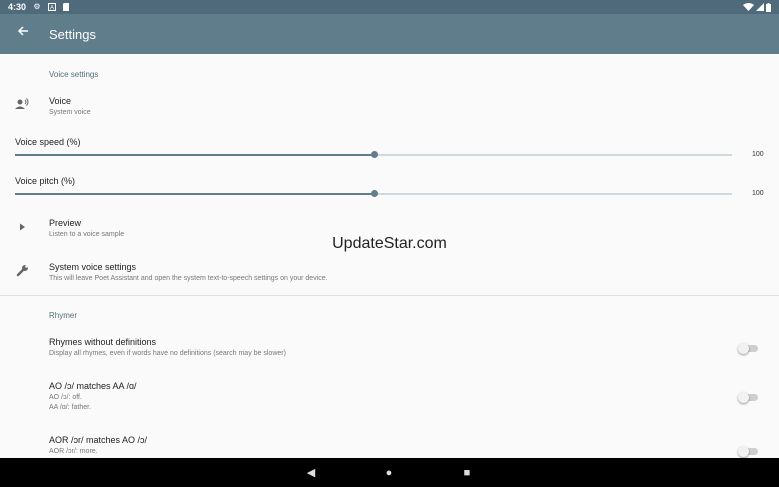  Describe the element at coordinates (748, 7) in the screenshot. I see `wifi-icon` at that location.